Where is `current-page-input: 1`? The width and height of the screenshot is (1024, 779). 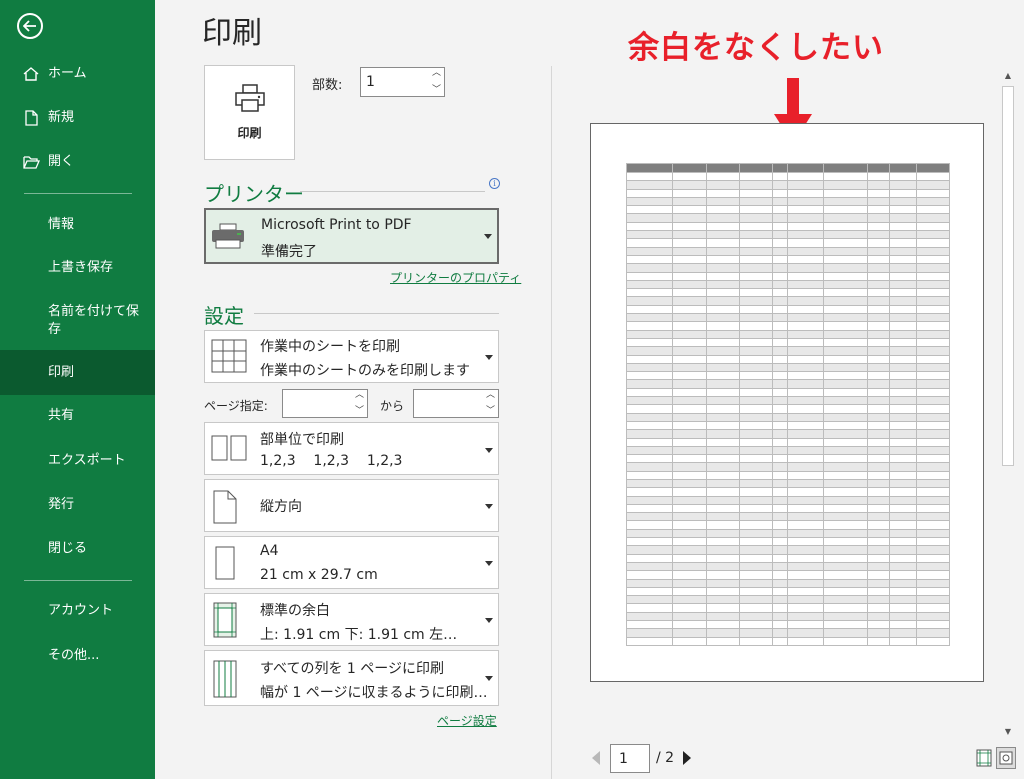
current-page-input: 1 is located at coordinates (630, 758).